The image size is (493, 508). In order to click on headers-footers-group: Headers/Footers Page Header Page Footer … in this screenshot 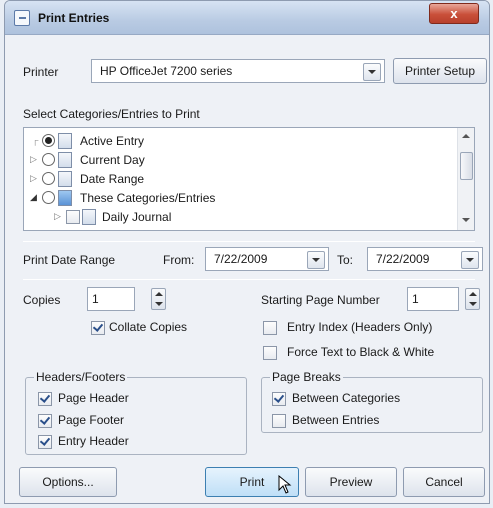, I will do `click(136, 412)`.